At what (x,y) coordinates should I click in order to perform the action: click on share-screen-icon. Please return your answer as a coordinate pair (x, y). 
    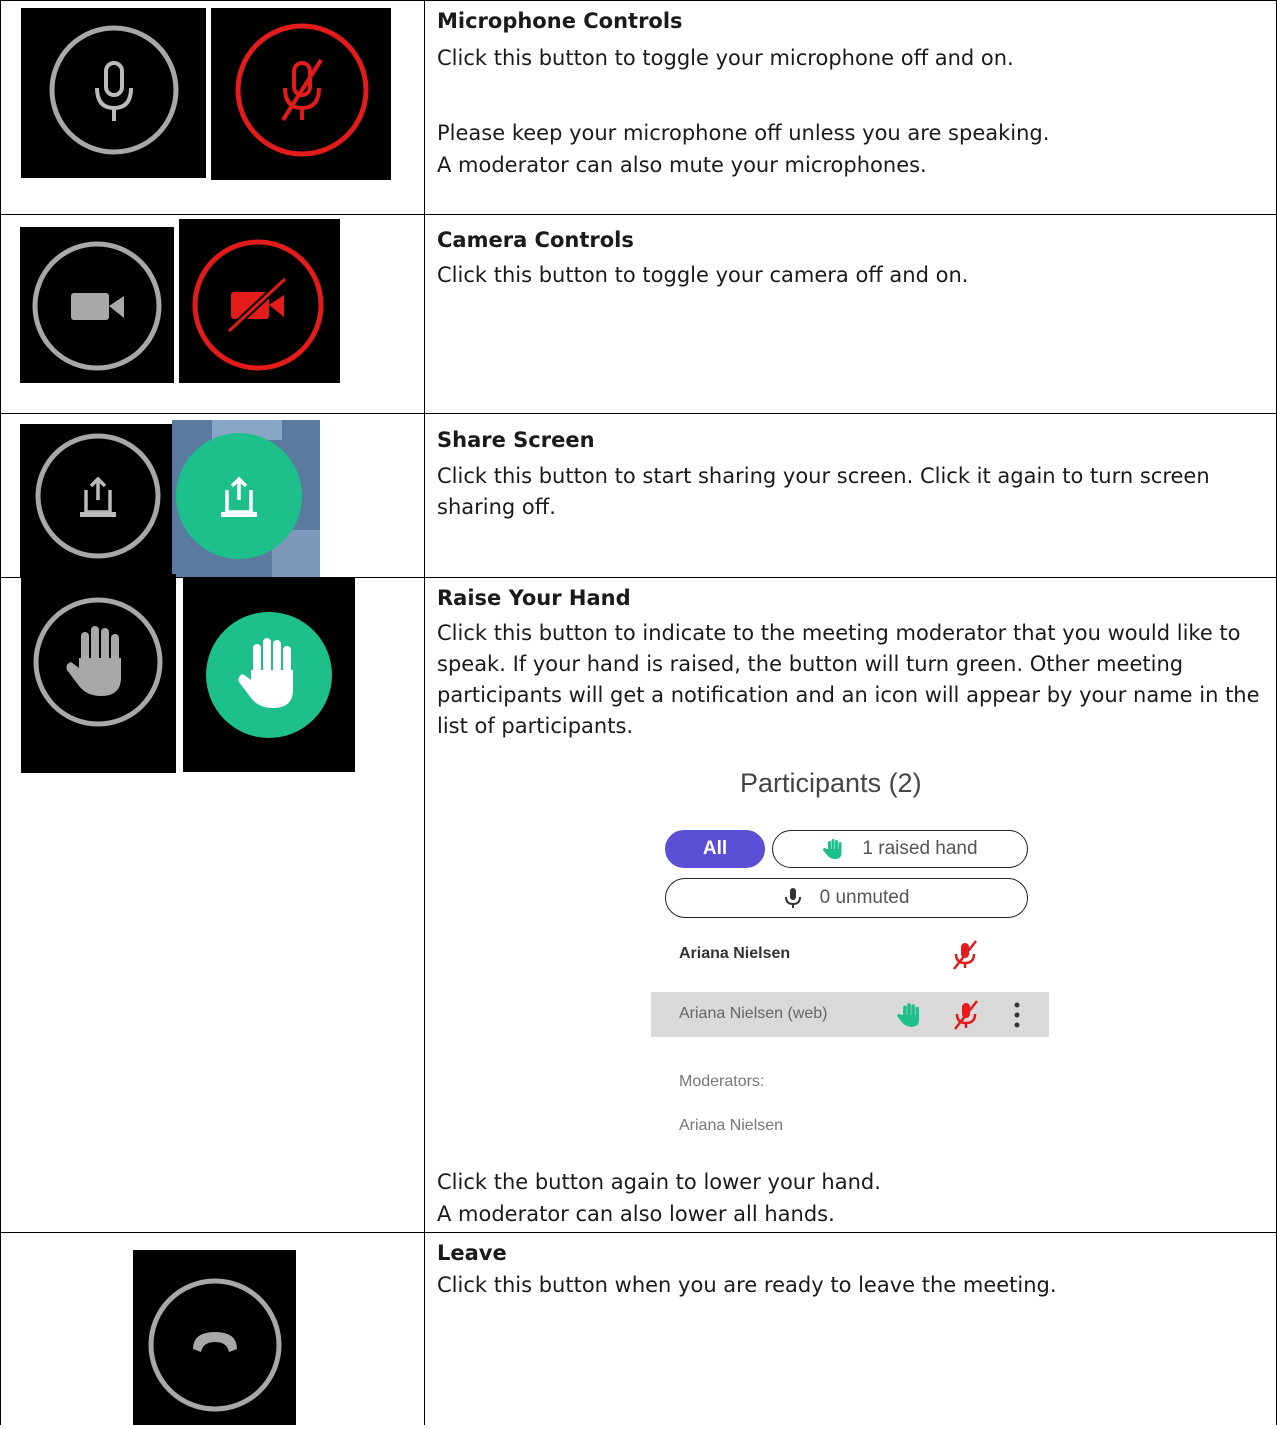
    Looking at the image, I should click on (98, 496).